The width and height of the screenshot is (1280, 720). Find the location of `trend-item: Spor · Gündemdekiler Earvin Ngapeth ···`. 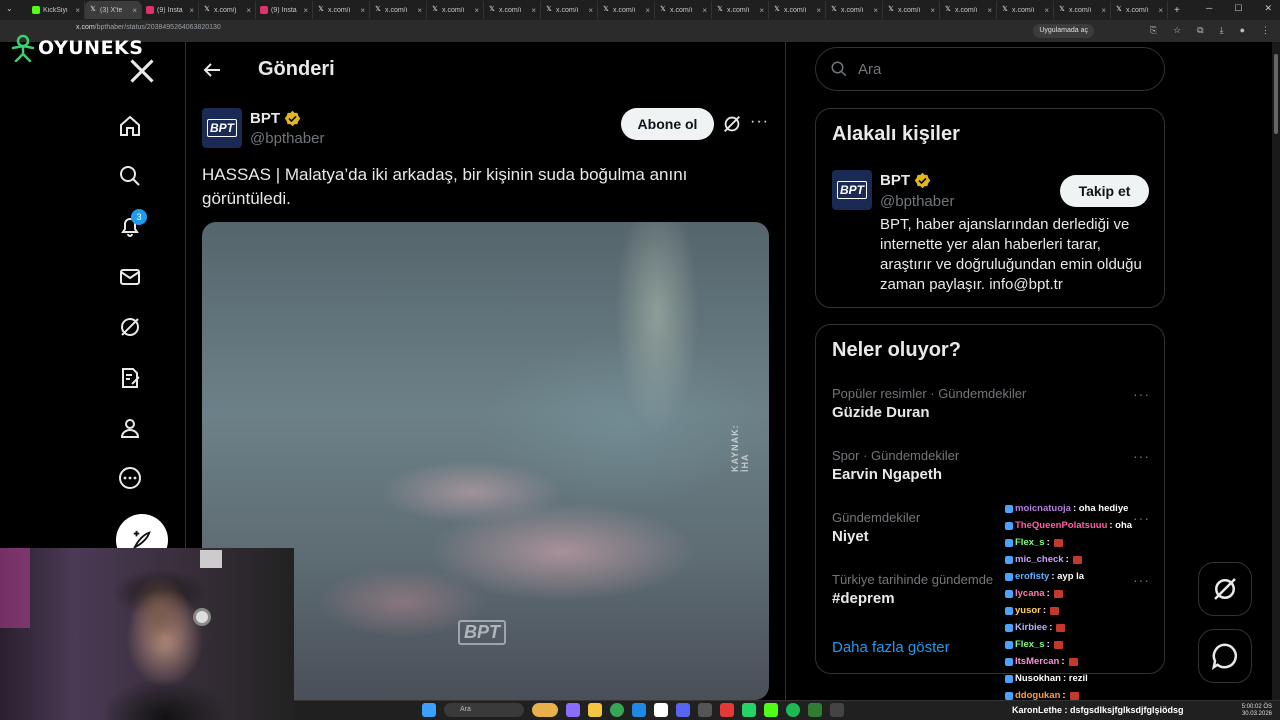

trend-item: Spor · Gündemdekiler Earvin Ngapeth ··· is located at coordinates (991, 465).